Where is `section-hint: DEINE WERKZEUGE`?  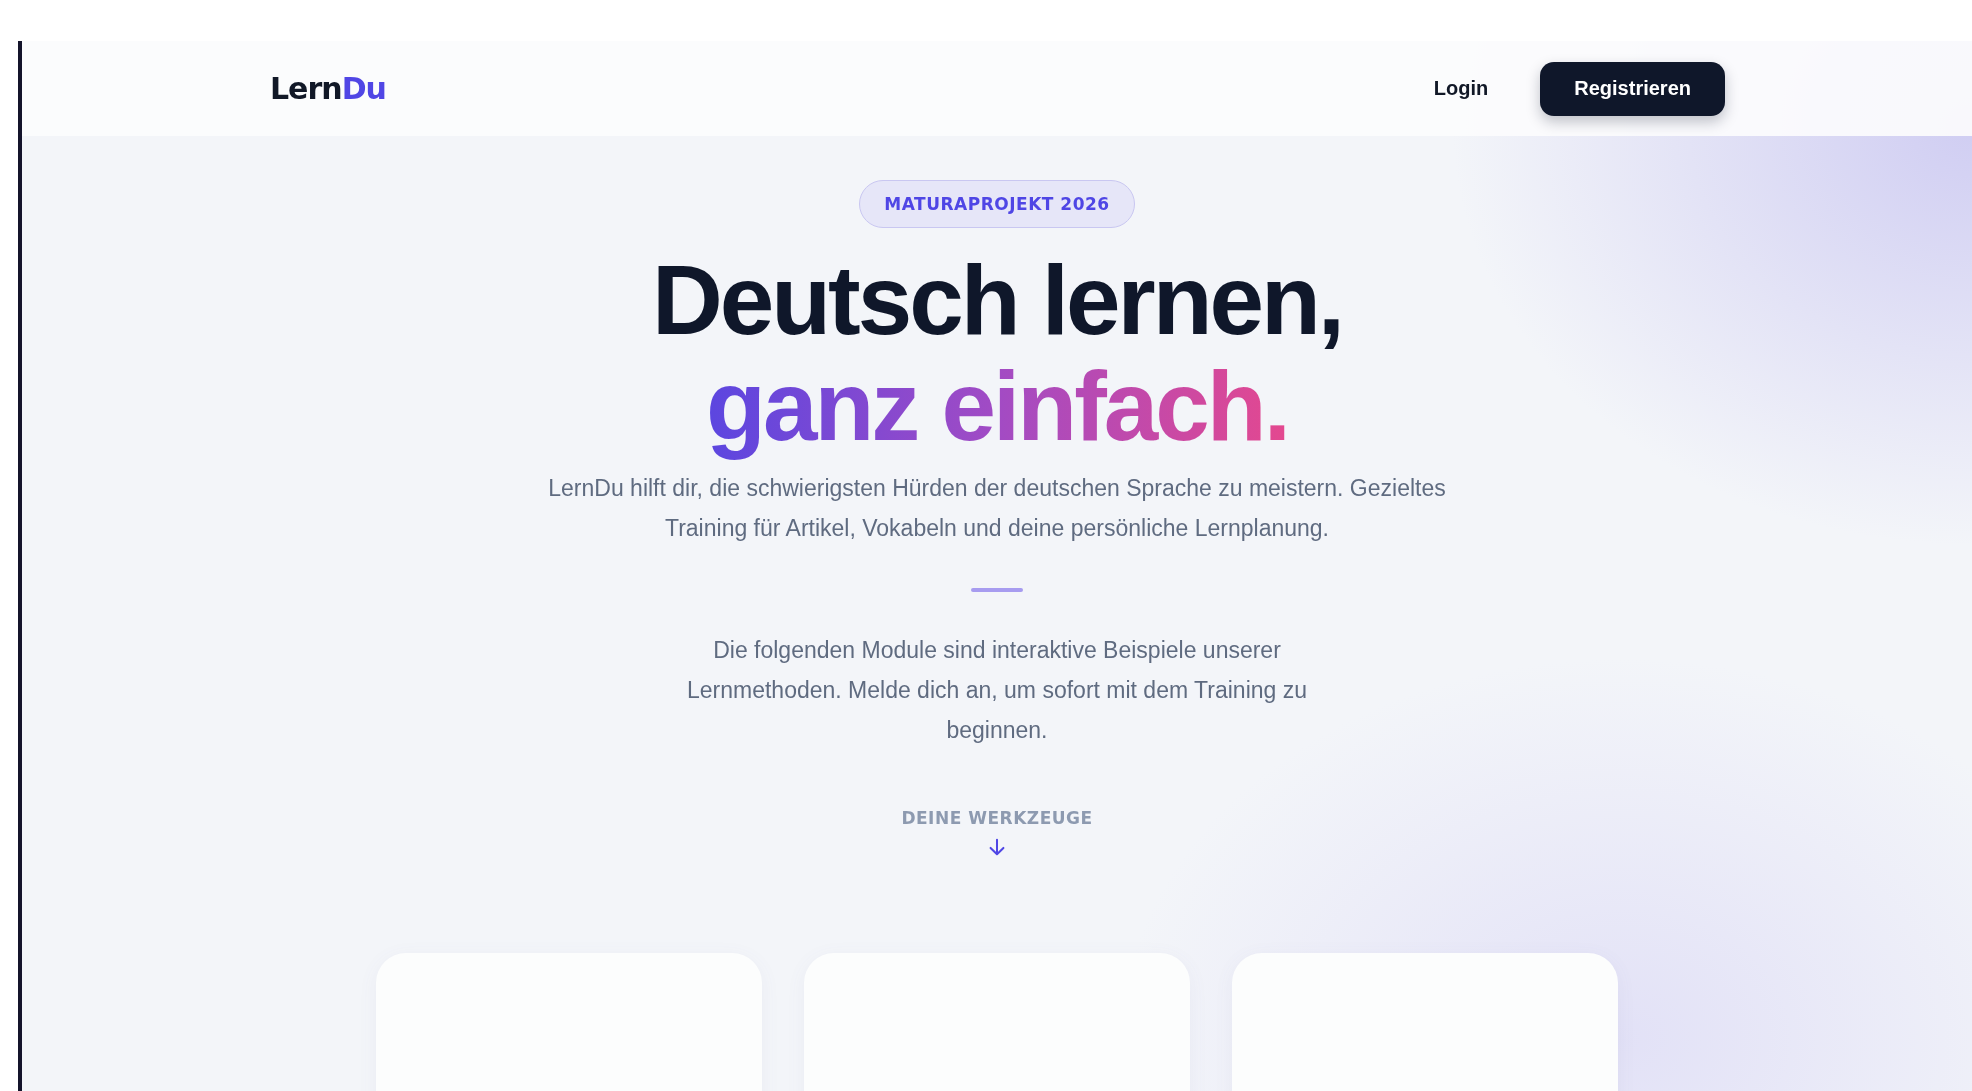 section-hint: DEINE WERKZEUGE is located at coordinates (997, 818).